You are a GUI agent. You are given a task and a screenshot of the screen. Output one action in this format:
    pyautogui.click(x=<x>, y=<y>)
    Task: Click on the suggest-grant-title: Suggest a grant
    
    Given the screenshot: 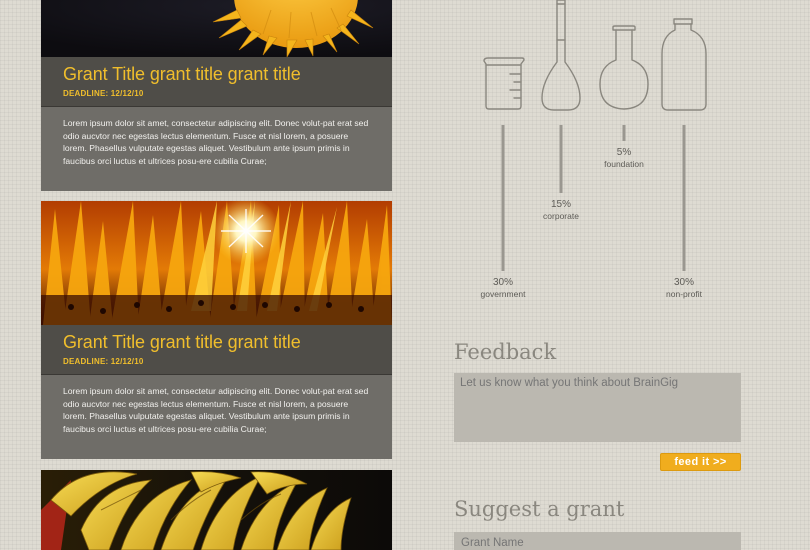 What is the action you would take?
    pyautogui.click(x=539, y=509)
    